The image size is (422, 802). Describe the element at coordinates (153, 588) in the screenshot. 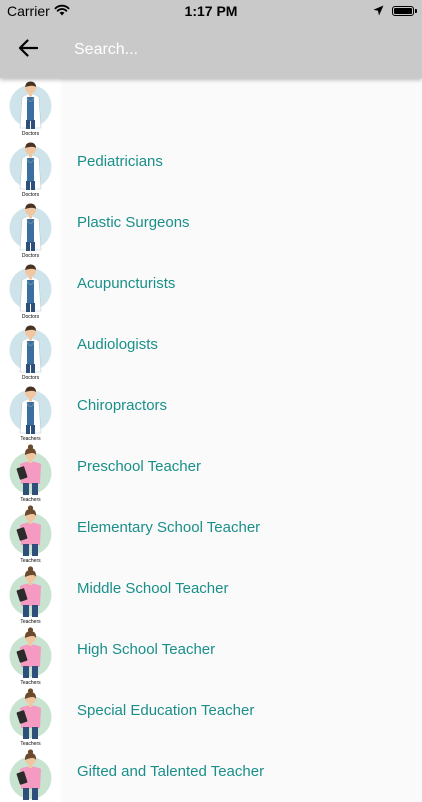

I see `list-item-label: Middle School Teacher` at that location.